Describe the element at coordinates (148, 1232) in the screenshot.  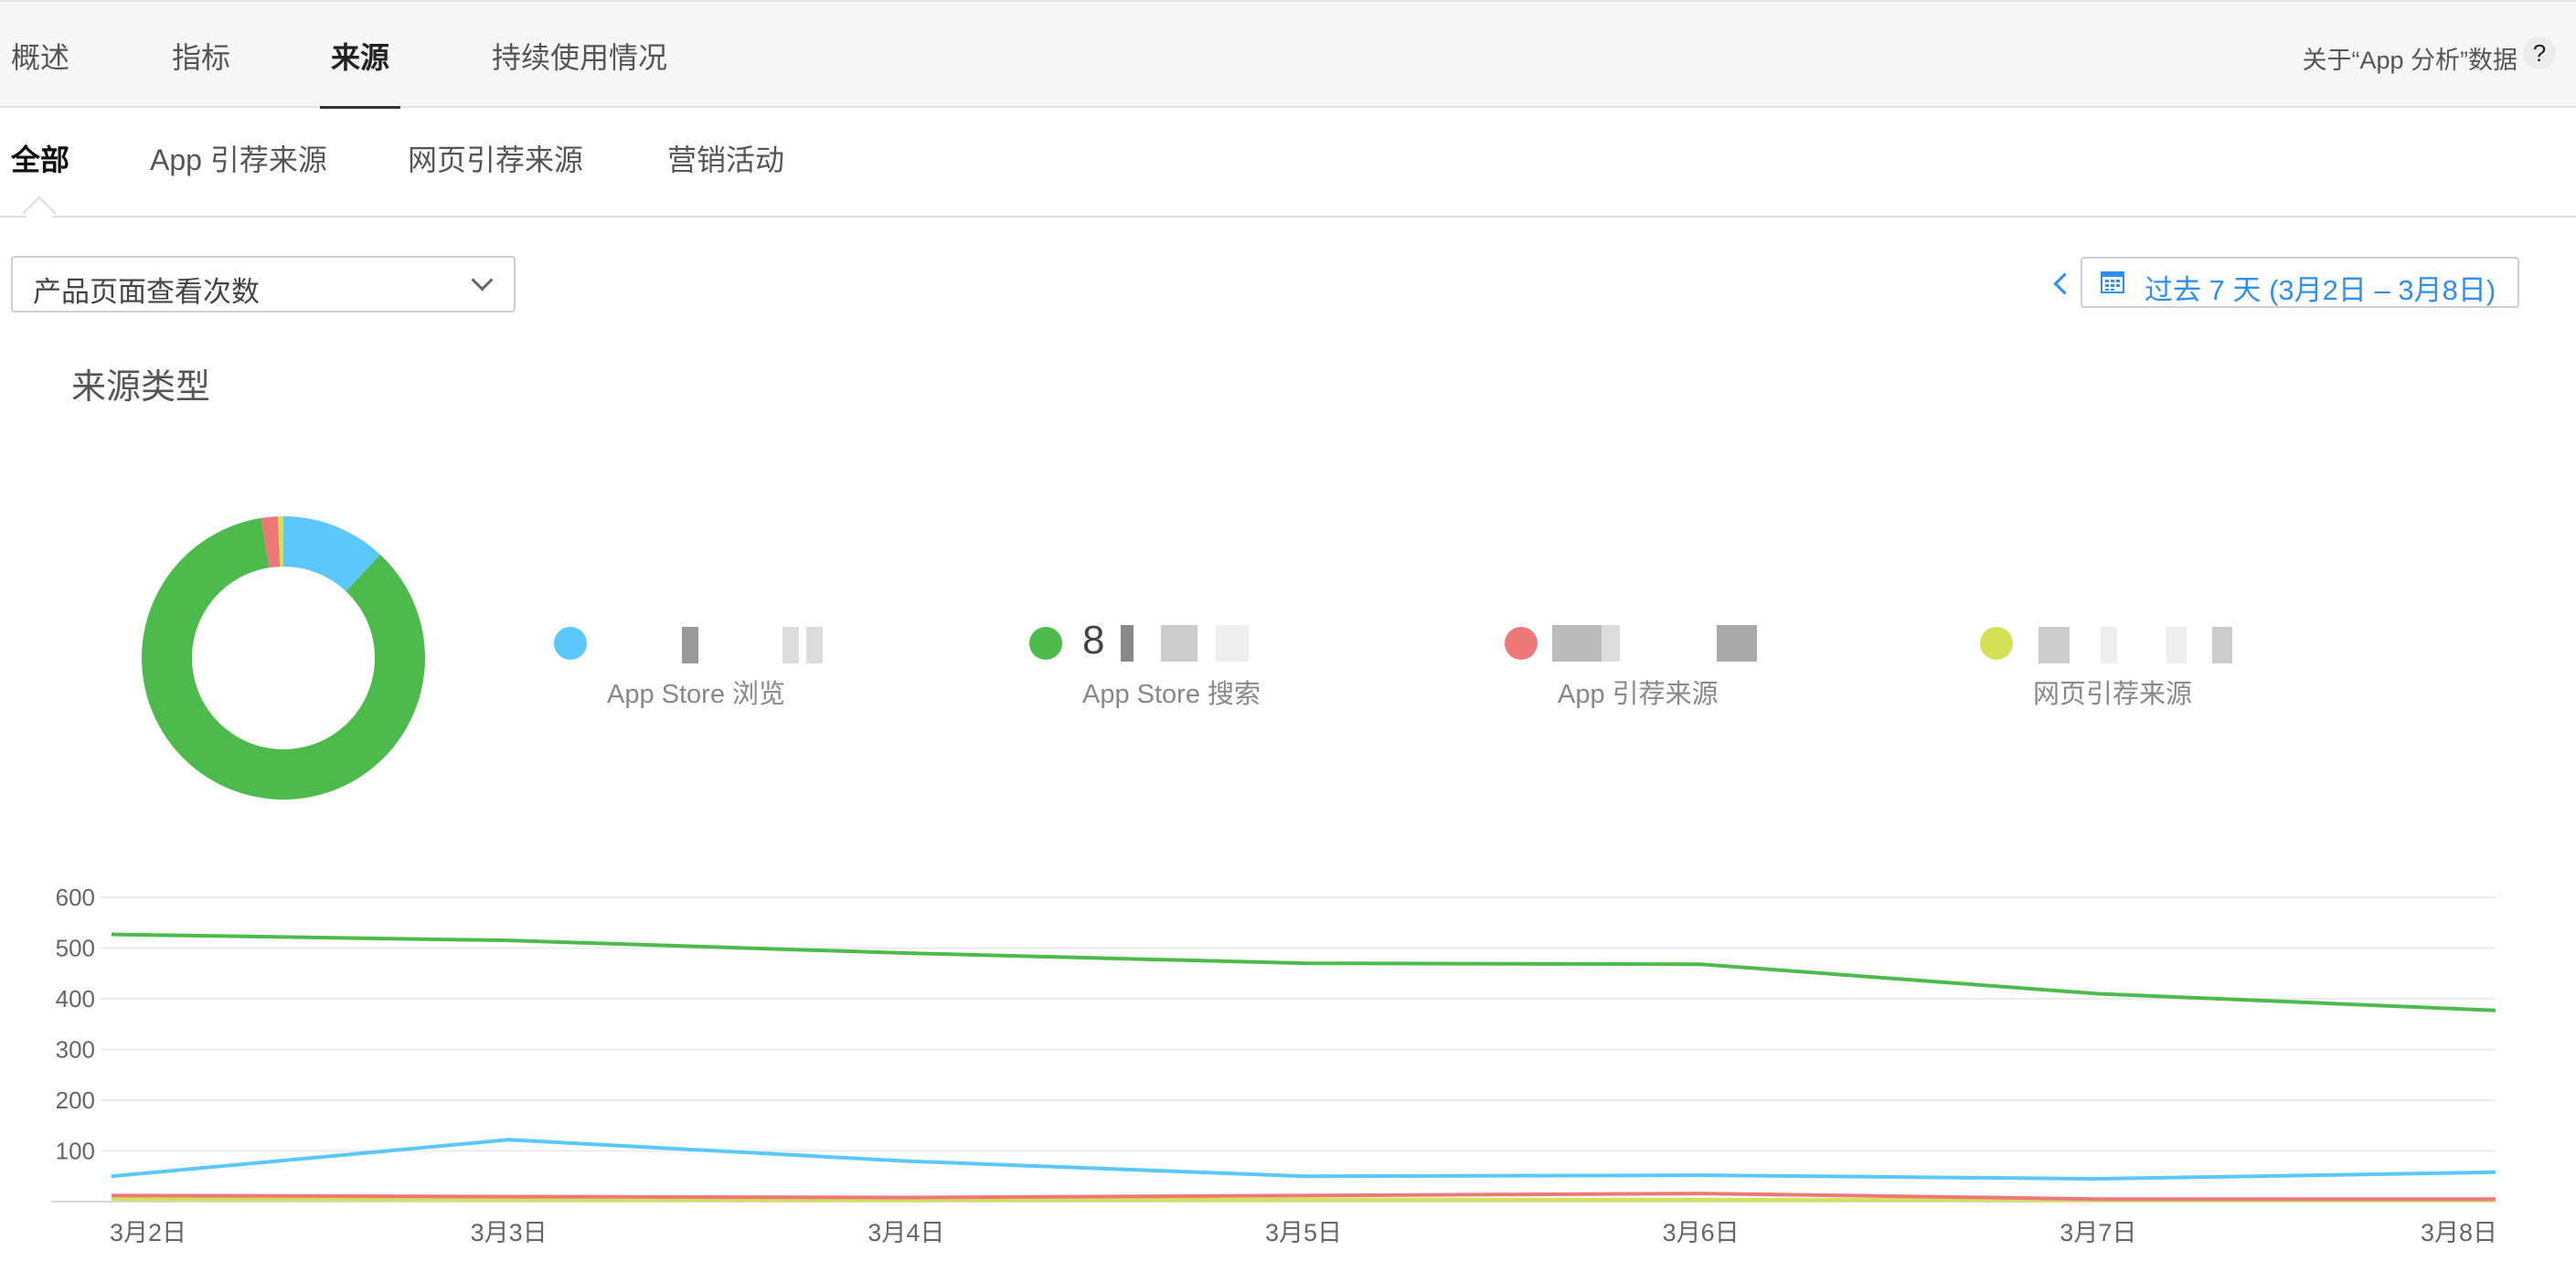
I see `x-tick-label: 3月2日` at that location.